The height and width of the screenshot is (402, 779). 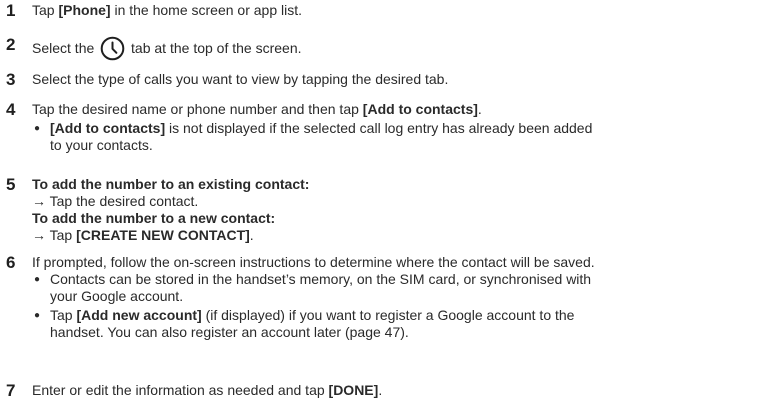 What do you see at coordinates (11, 79) in the screenshot?
I see `step-number: 3` at bounding box center [11, 79].